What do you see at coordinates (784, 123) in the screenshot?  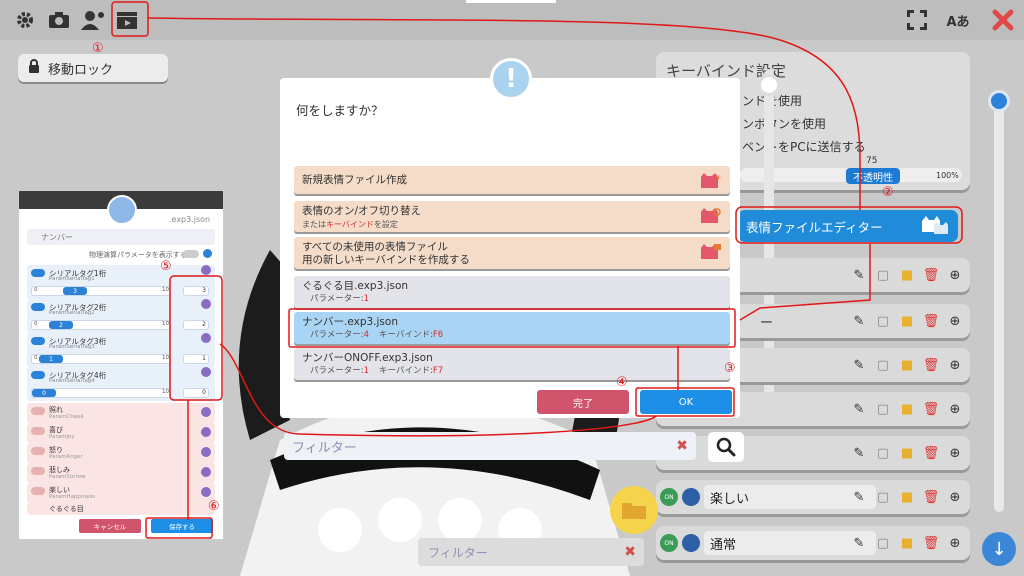 I see `keybind-option-2: ンボタンを使用` at bounding box center [784, 123].